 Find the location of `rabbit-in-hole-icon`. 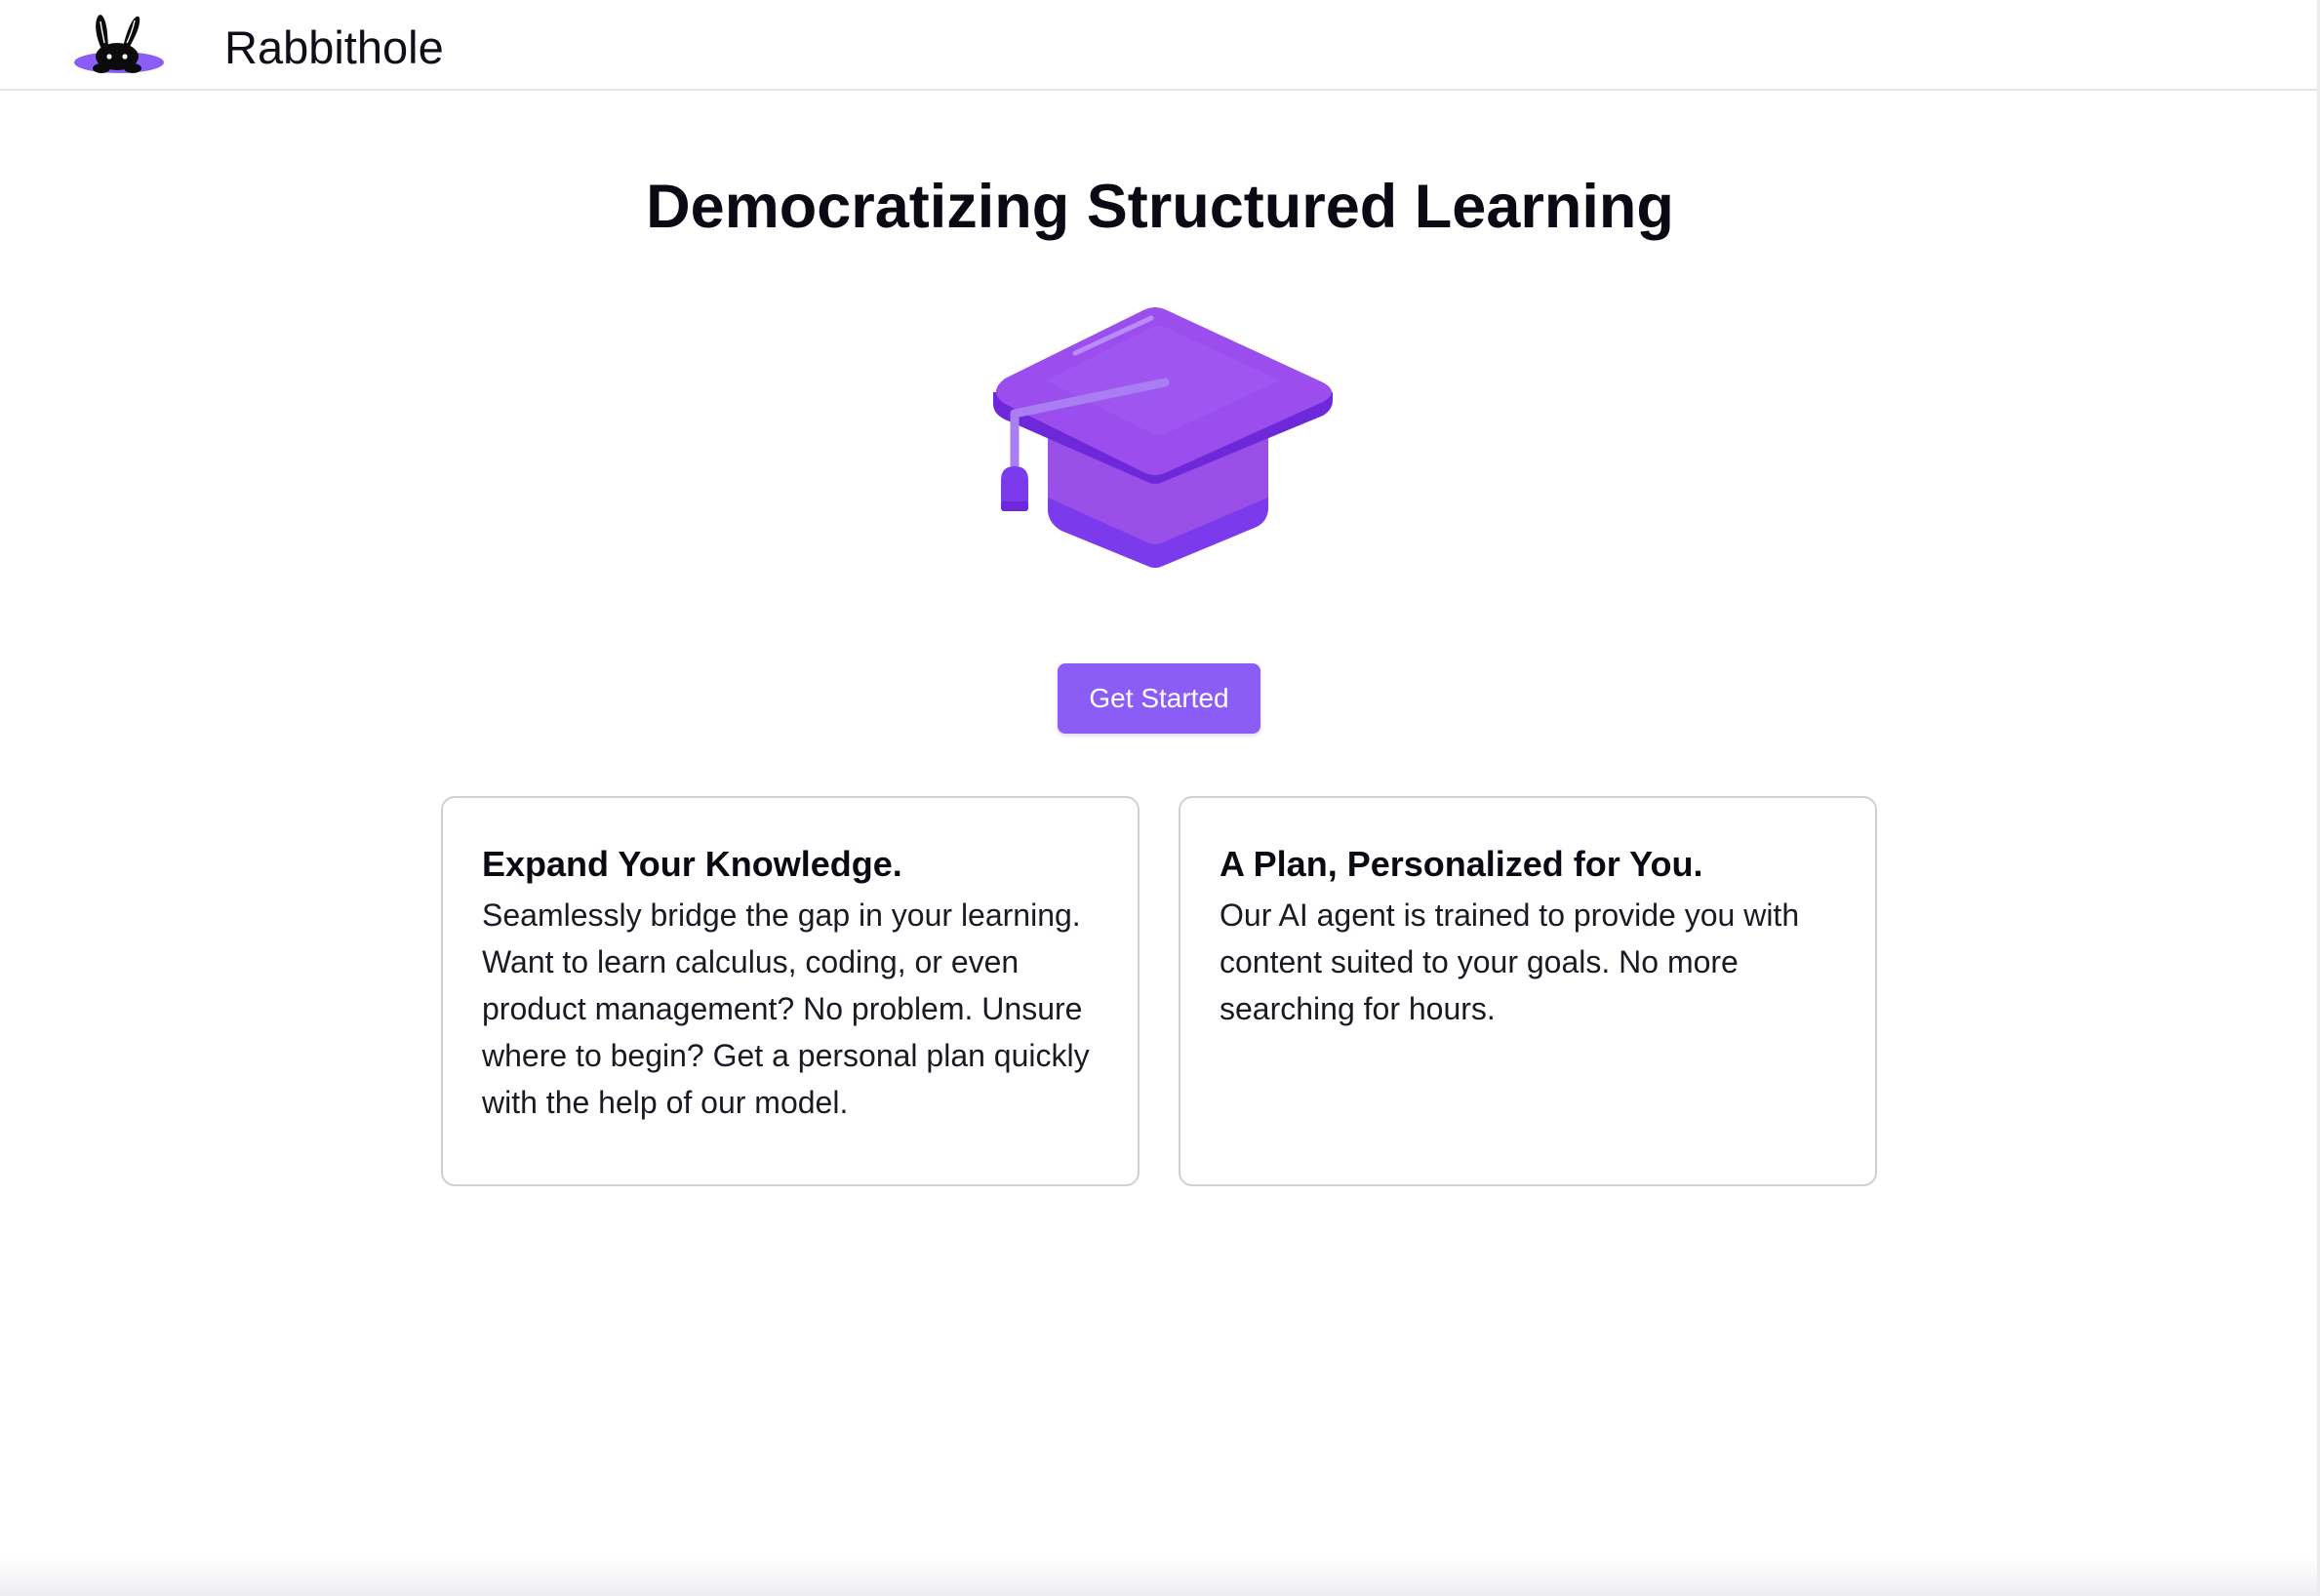

rabbit-in-hole-icon is located at coordinates (119, 45).